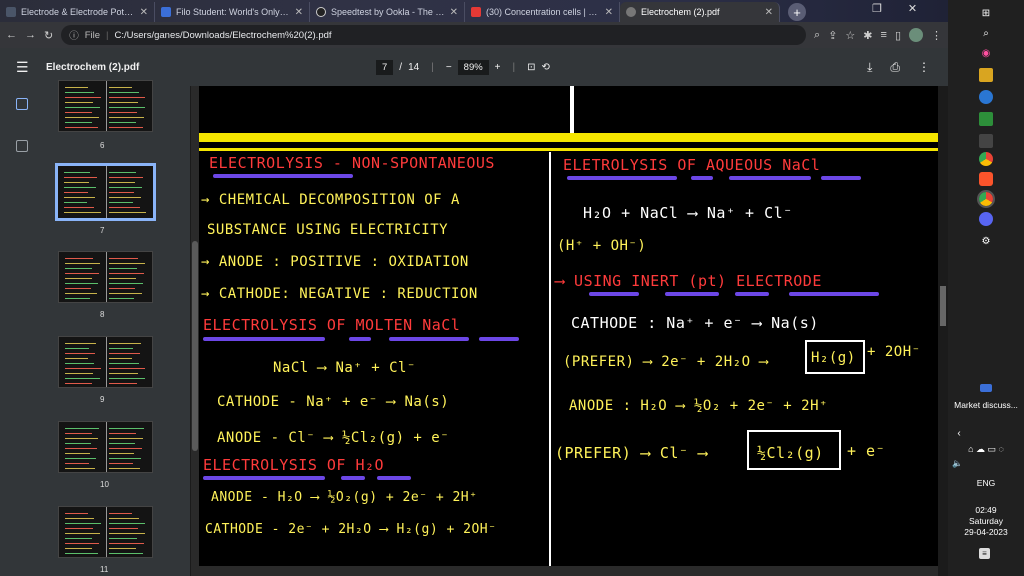 Image resolution: width=1024 pixels, height=576 pixels. I want to click on chevron-up-icon: ‹, so click(959, 433).